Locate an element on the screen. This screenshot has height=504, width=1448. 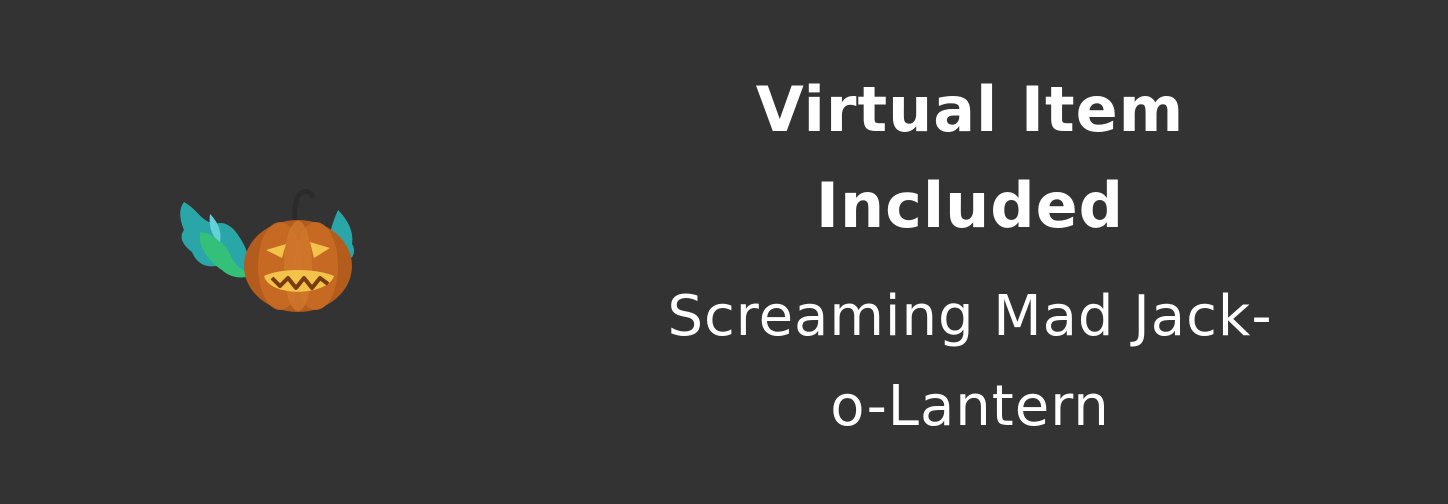
jack-o-lantern-icon is located at coordinates (270, 250).